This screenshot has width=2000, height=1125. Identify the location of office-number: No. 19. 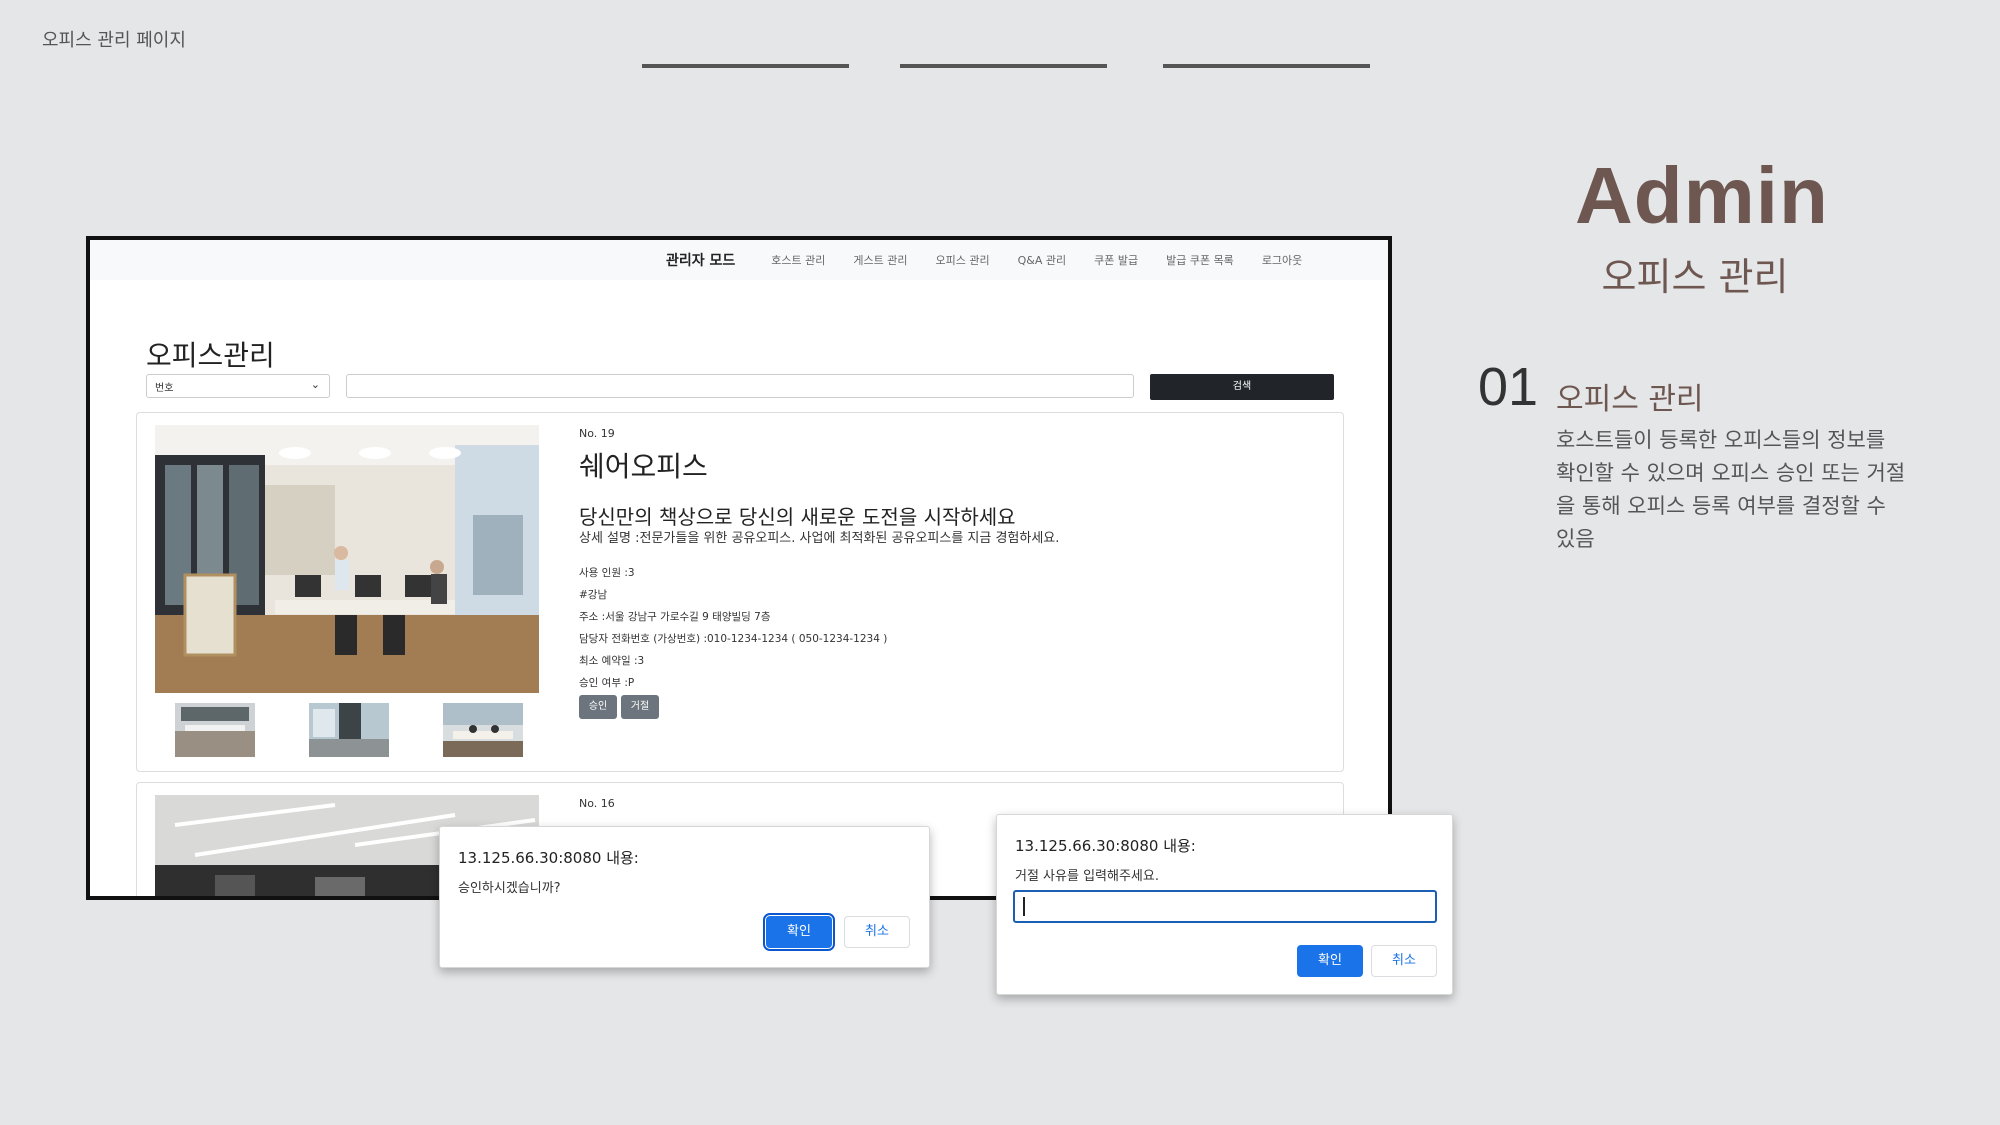
(597, 433).